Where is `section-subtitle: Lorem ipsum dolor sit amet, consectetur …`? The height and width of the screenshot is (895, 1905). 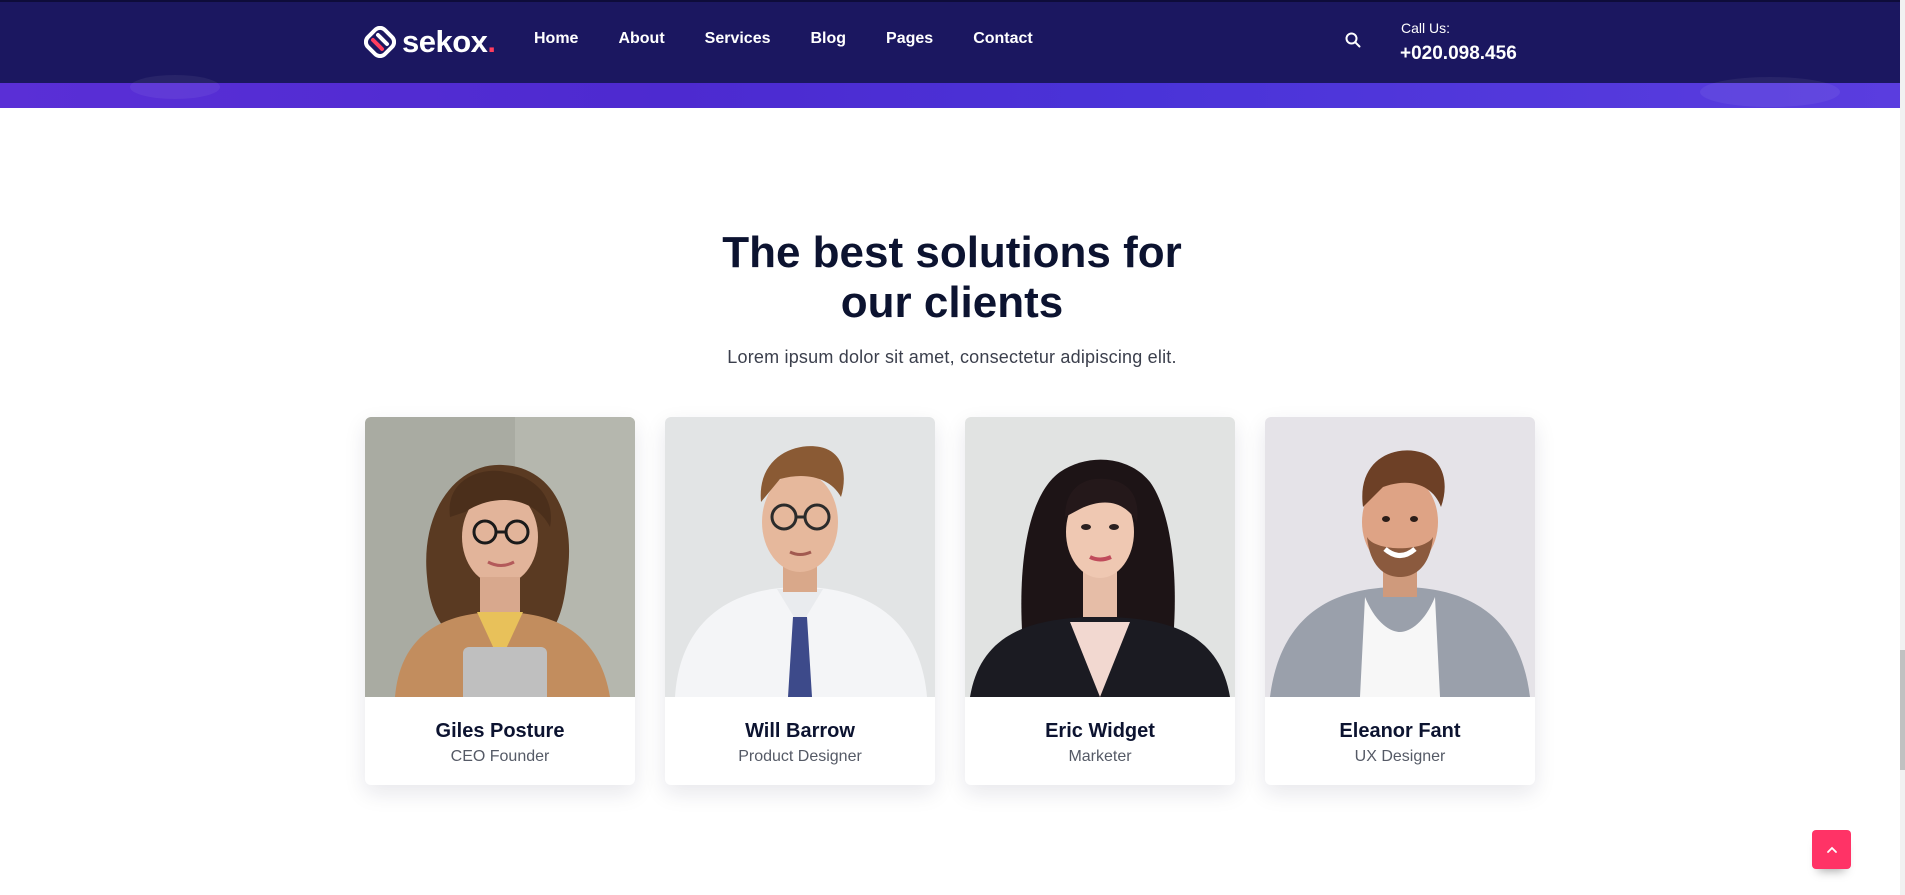
section-subtitle: Lorem ipsum dolor sit amet, consectetur … is located at coordinates (952, 357).